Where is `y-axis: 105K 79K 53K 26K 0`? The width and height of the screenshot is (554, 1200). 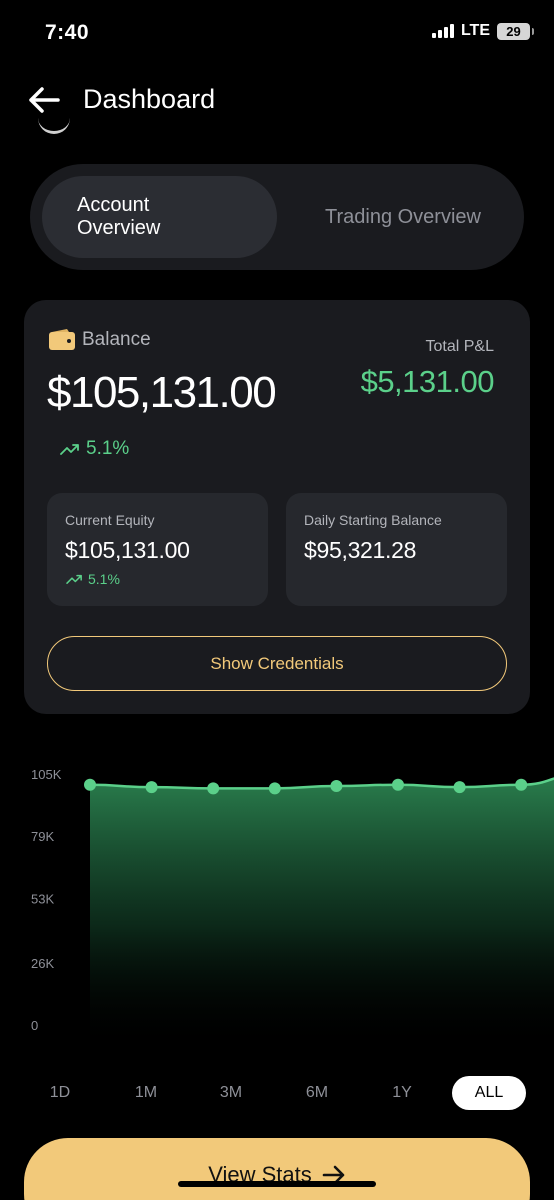
y-axis: 105K 79K 53K 26K 0 is located at coordinates (46, 900).